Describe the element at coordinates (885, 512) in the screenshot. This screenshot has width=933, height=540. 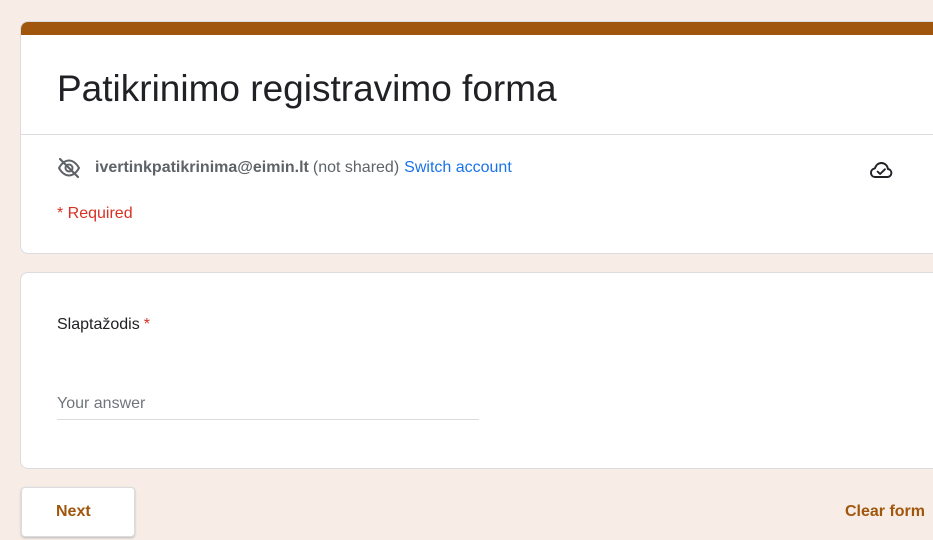
I see `clear-form-button: Clear form` at that location.